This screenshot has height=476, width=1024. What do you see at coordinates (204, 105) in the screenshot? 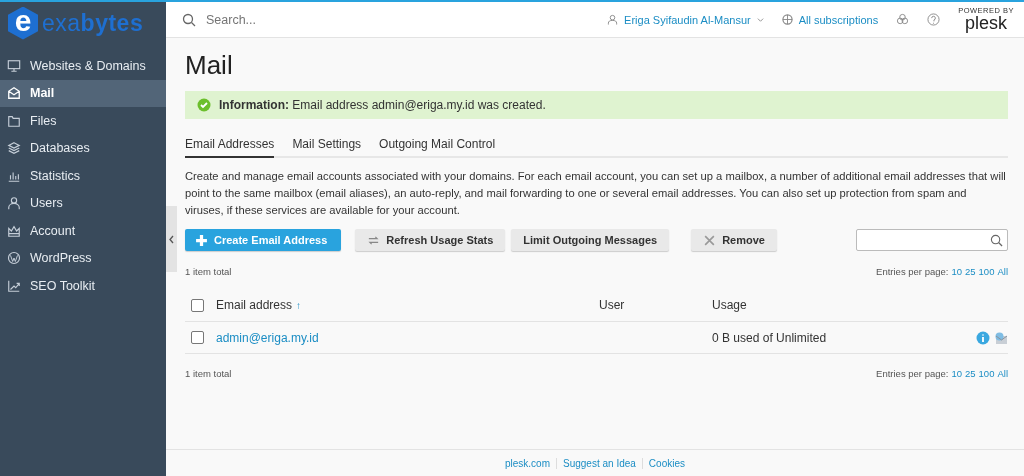
I see `check-circle-icon` at bounding box center [204, 105].